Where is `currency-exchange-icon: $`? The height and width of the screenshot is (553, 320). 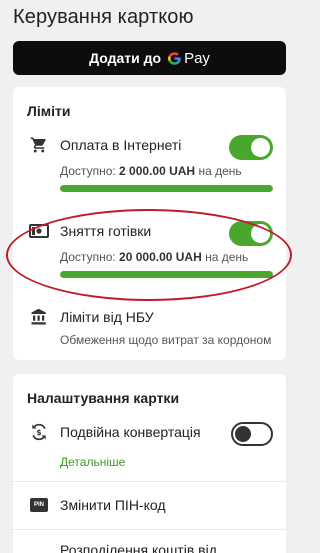
currency-exchange-icon: $ is located at coordinates (39, 432).